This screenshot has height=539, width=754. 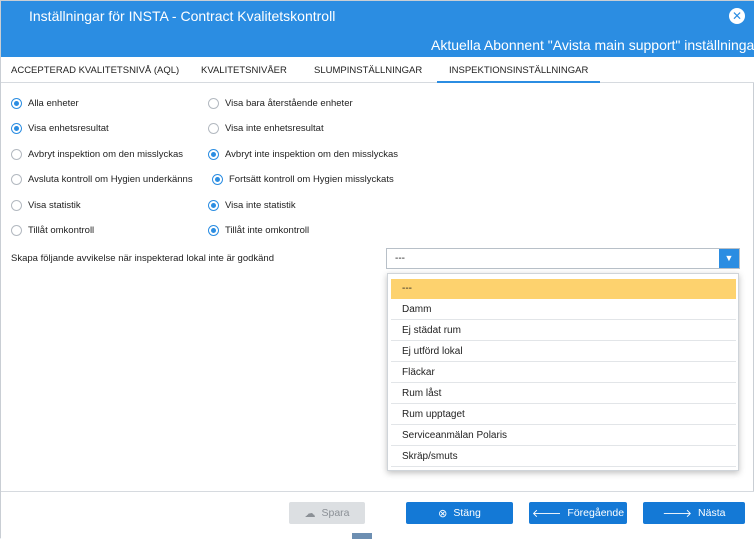 I want to click on option-tillat-inte-omkontroll: Tillåt inte omkontroll, so click(x=258, y=230).